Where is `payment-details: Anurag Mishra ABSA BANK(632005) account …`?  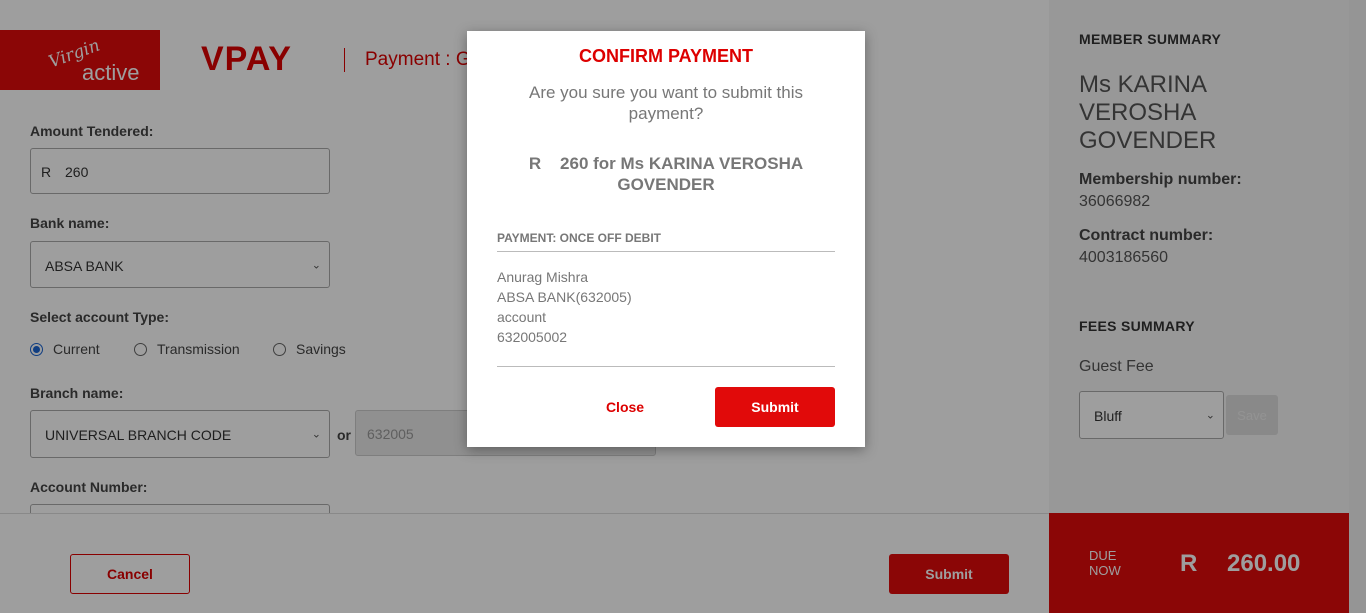 payment-details: Anurag Mishra ABSA BANK(632005) account … is located at coordinates (564, 307).